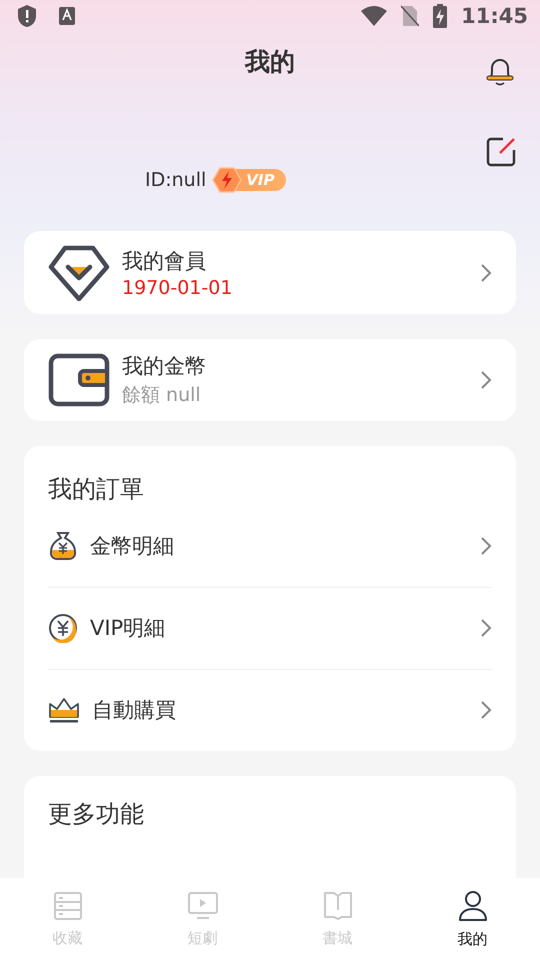 The width and height of the screenshot is (540, 960). Describe the element at coordinates (27, 16) in the screenshot. I see `shield-alert-icon` at that location.